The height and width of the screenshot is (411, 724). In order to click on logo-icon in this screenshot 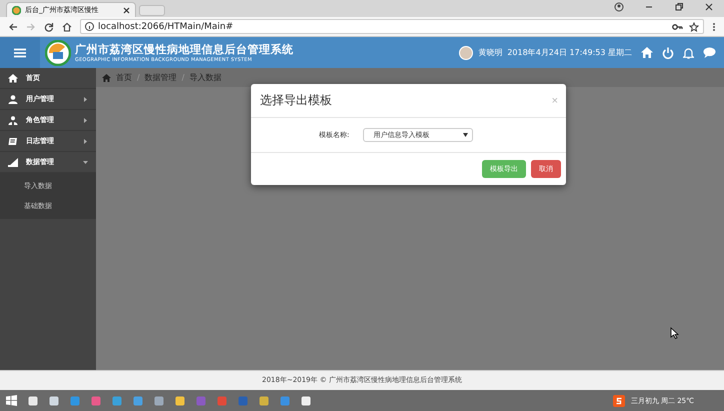, I will do `click(58, 53)`.